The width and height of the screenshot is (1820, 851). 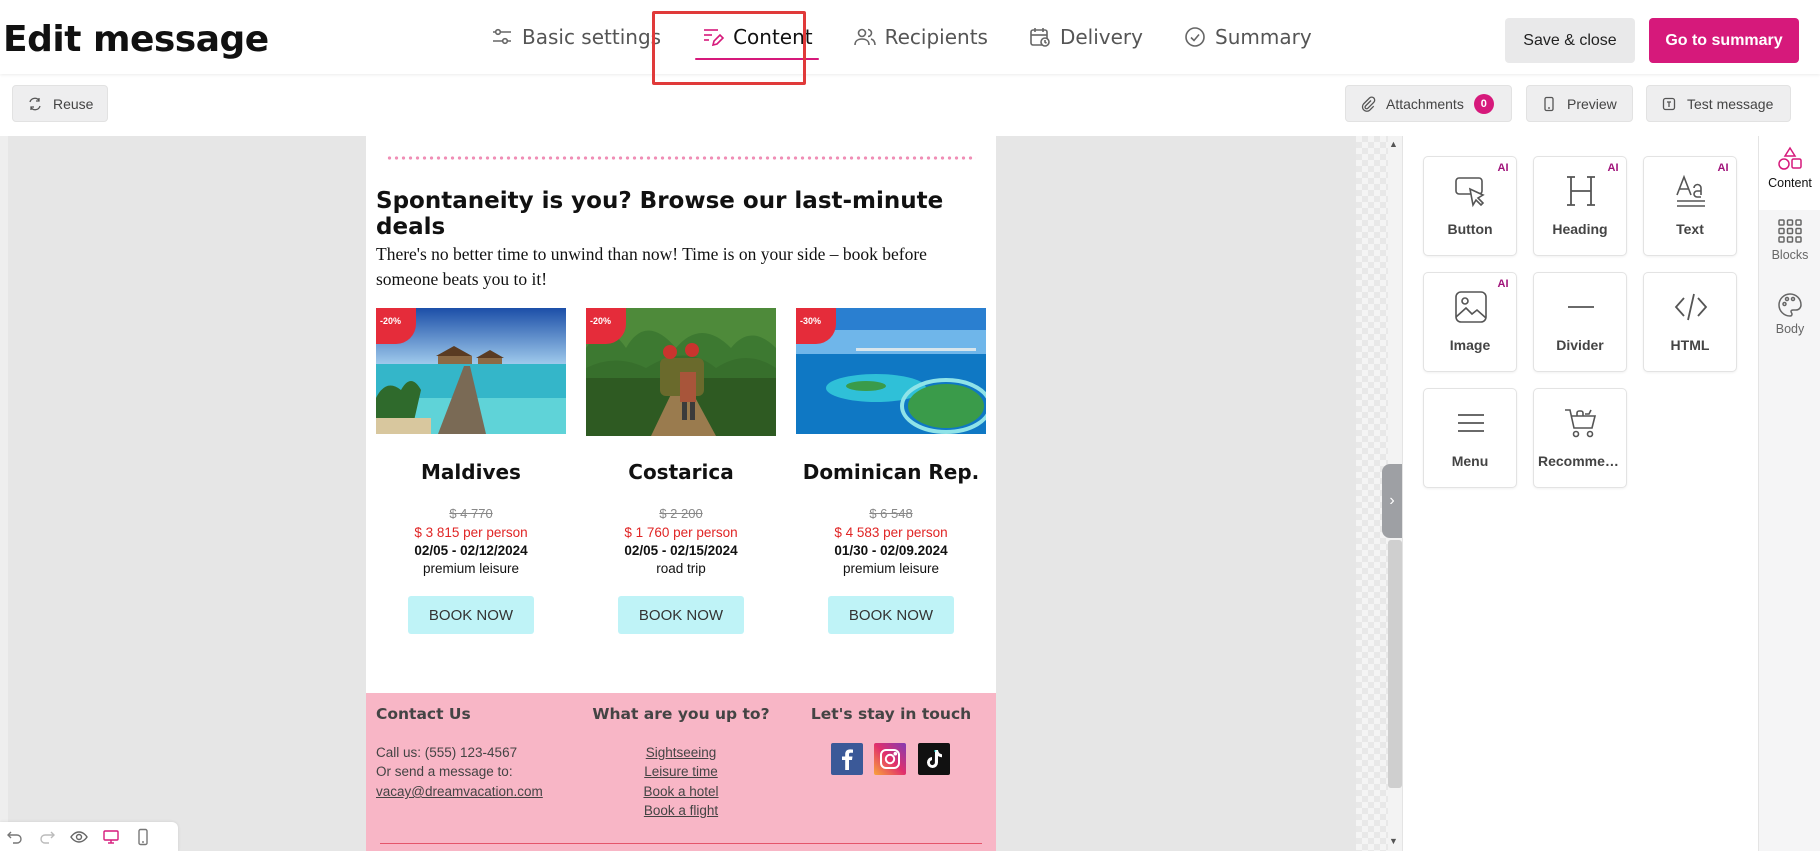 I want to click on shapes-icon, so click(x=1790, y=158).